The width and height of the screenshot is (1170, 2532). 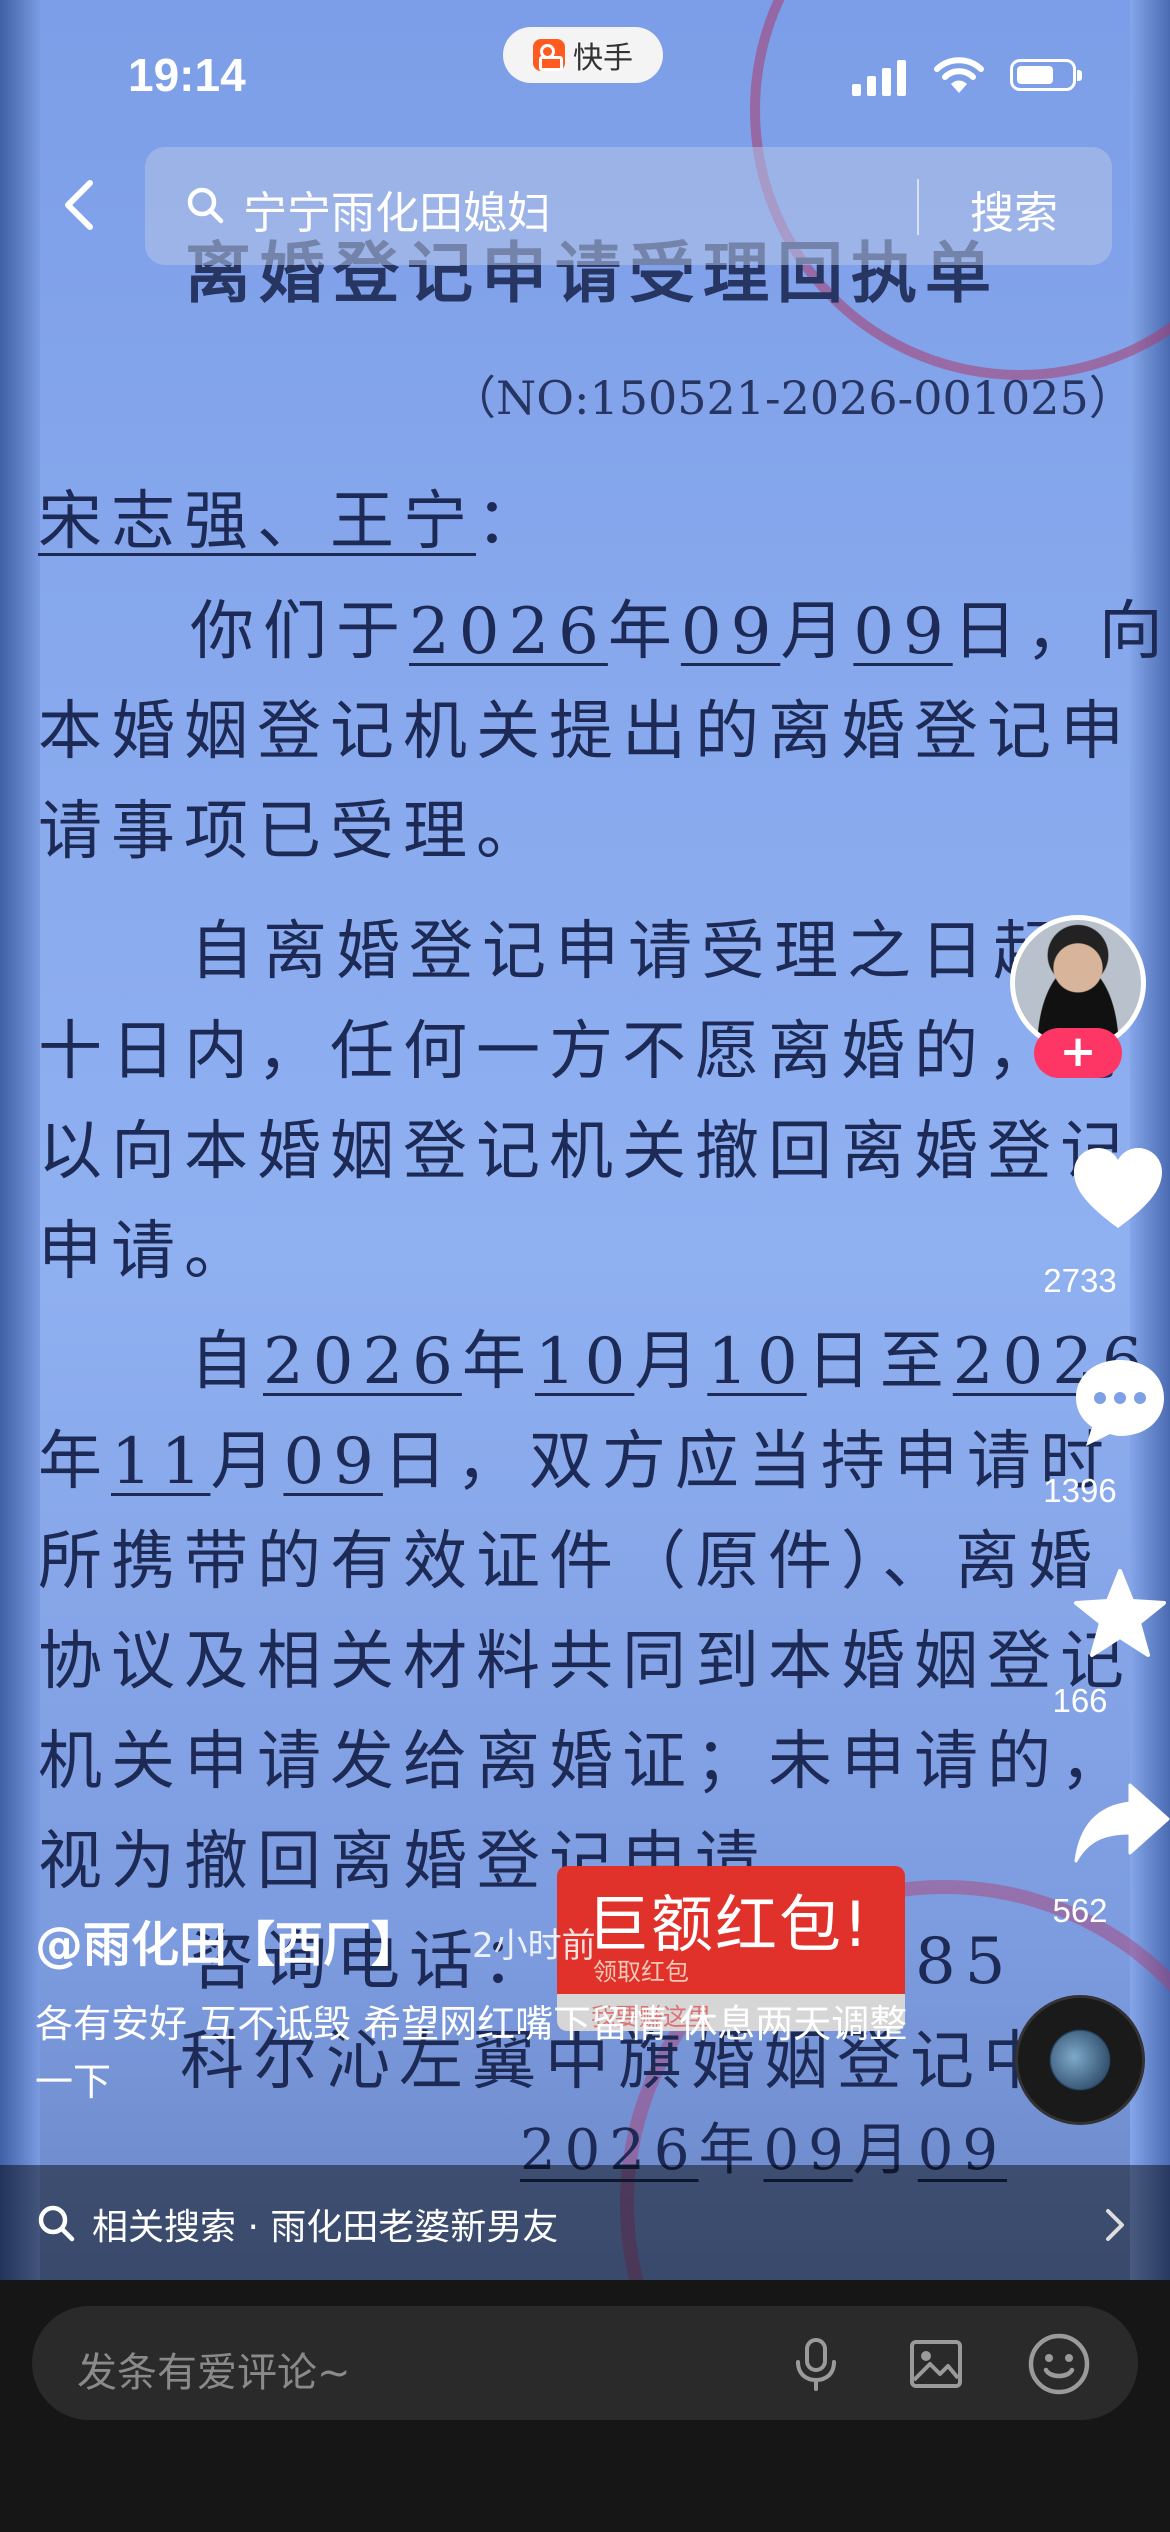 What do you see at coordinates (585, 1762) in the screenshot?
I see `document-line: 机关申请发给离婚证；未申请的，` at bounding box center [585, 1762].